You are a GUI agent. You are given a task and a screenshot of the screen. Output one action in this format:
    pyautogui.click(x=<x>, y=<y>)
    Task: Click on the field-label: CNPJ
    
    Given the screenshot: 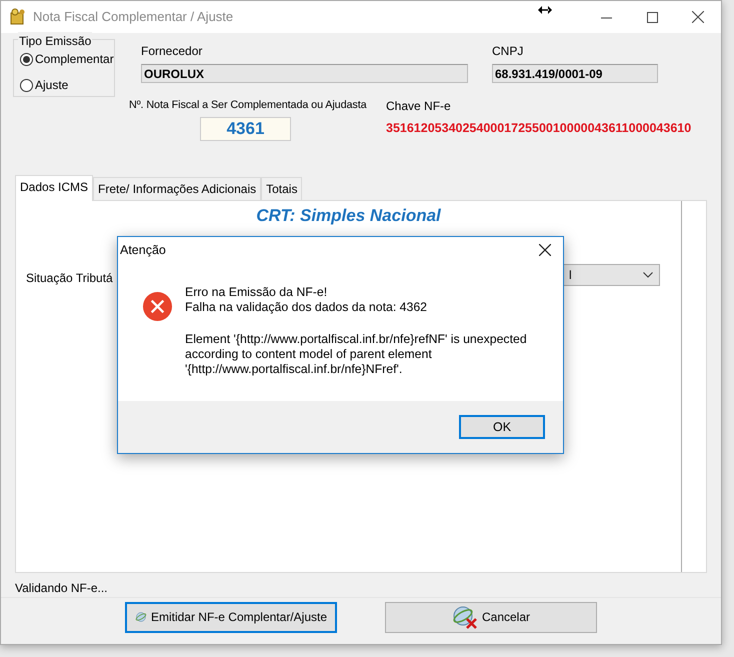 What is the action you would take?
    pyautogui.click(x=508, y=51)
    